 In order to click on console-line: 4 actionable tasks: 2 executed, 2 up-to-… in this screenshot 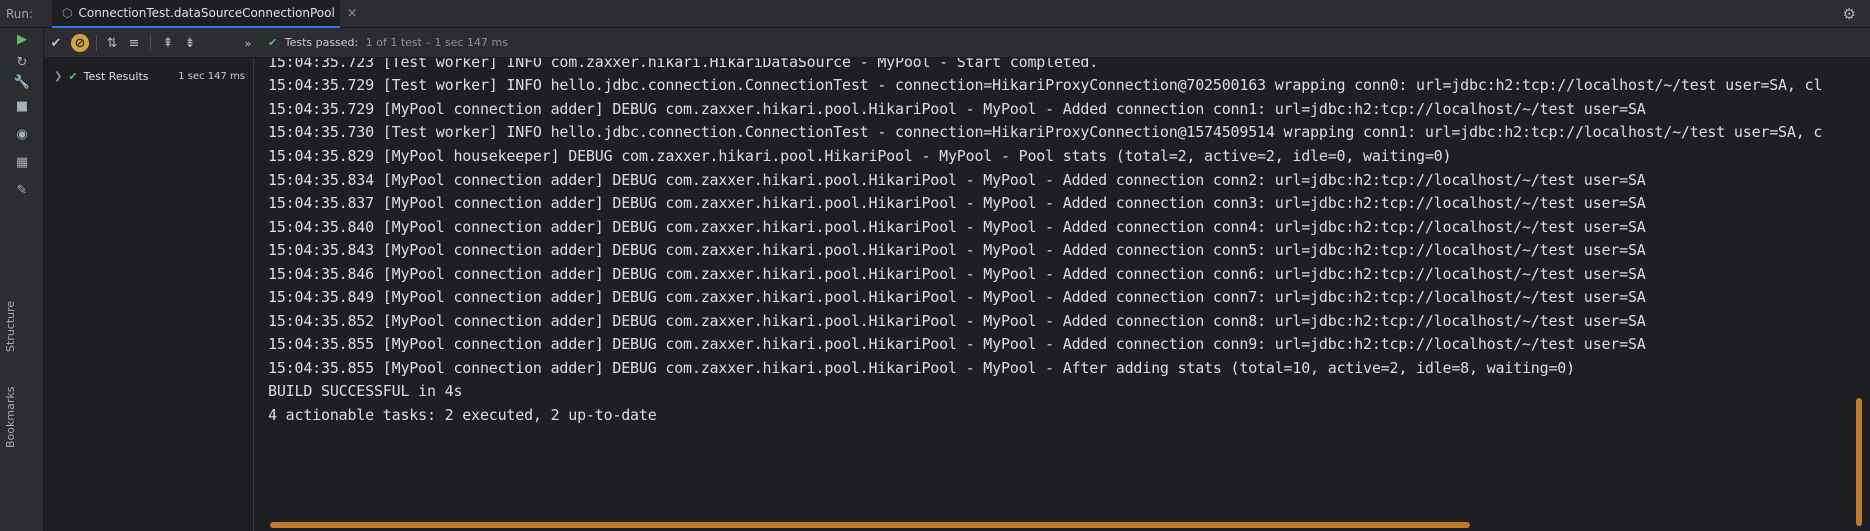, I will do `click(462, 415)`.